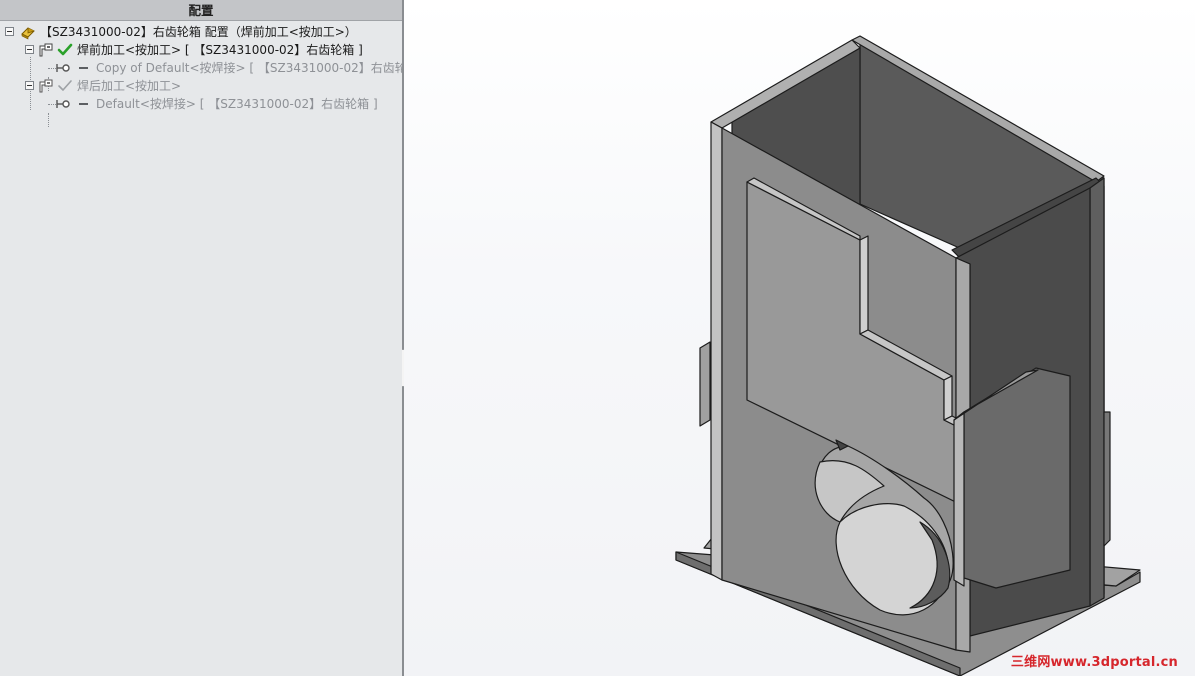 The image size is (1195, 676). I want to click on tree-root-item: 【SZ3431000-02】右齿轮箱 配置（焊前加工<按加工>）, so click(201, 32).